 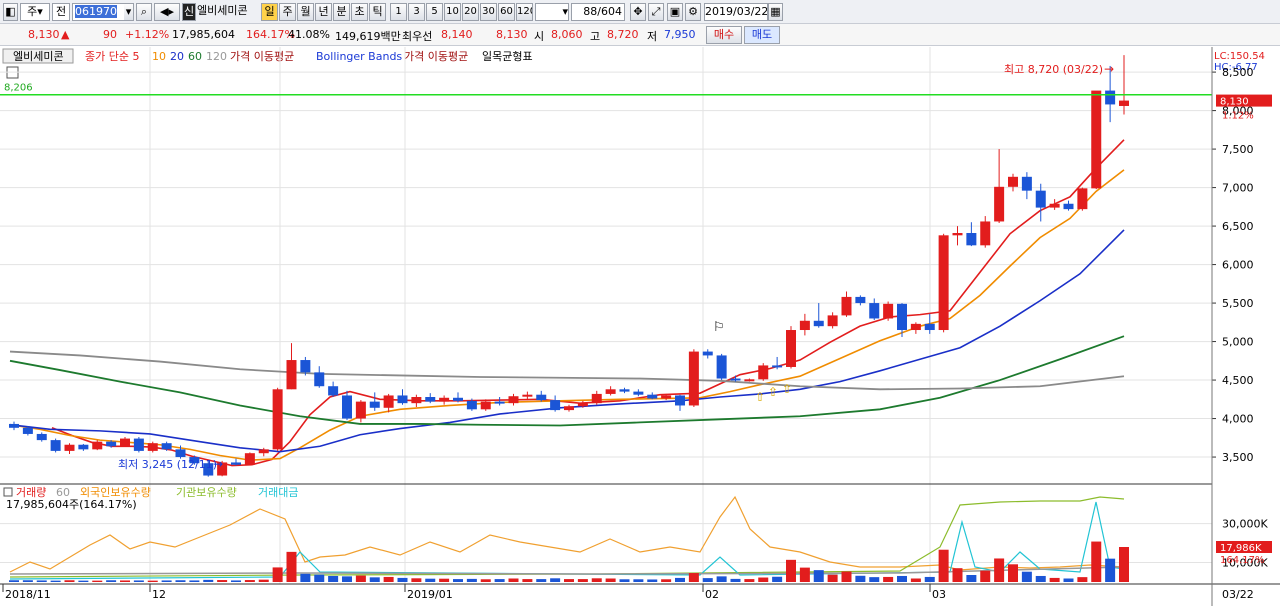 What do you see at coordinates (470, 12) in the screenshot?
I see `interval-tab-20: 20` at bounding box center [470, 12].